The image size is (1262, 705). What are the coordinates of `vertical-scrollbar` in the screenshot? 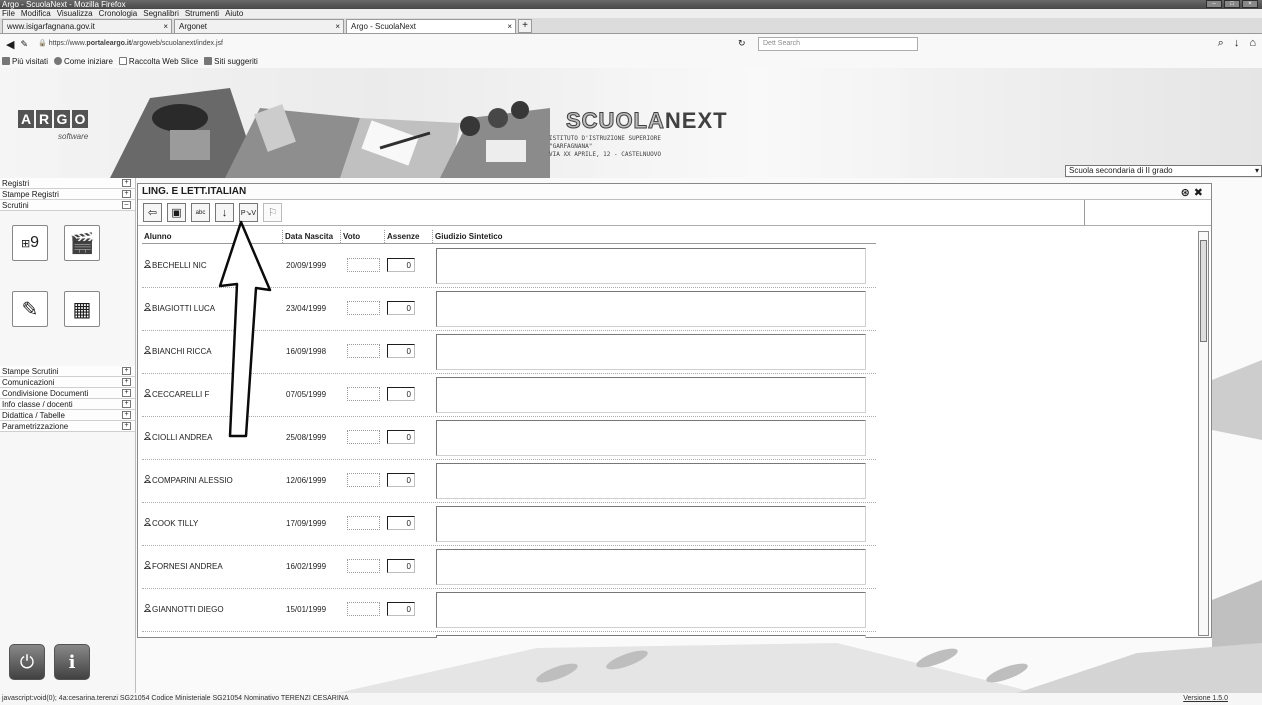 It's located at (1203, 433).